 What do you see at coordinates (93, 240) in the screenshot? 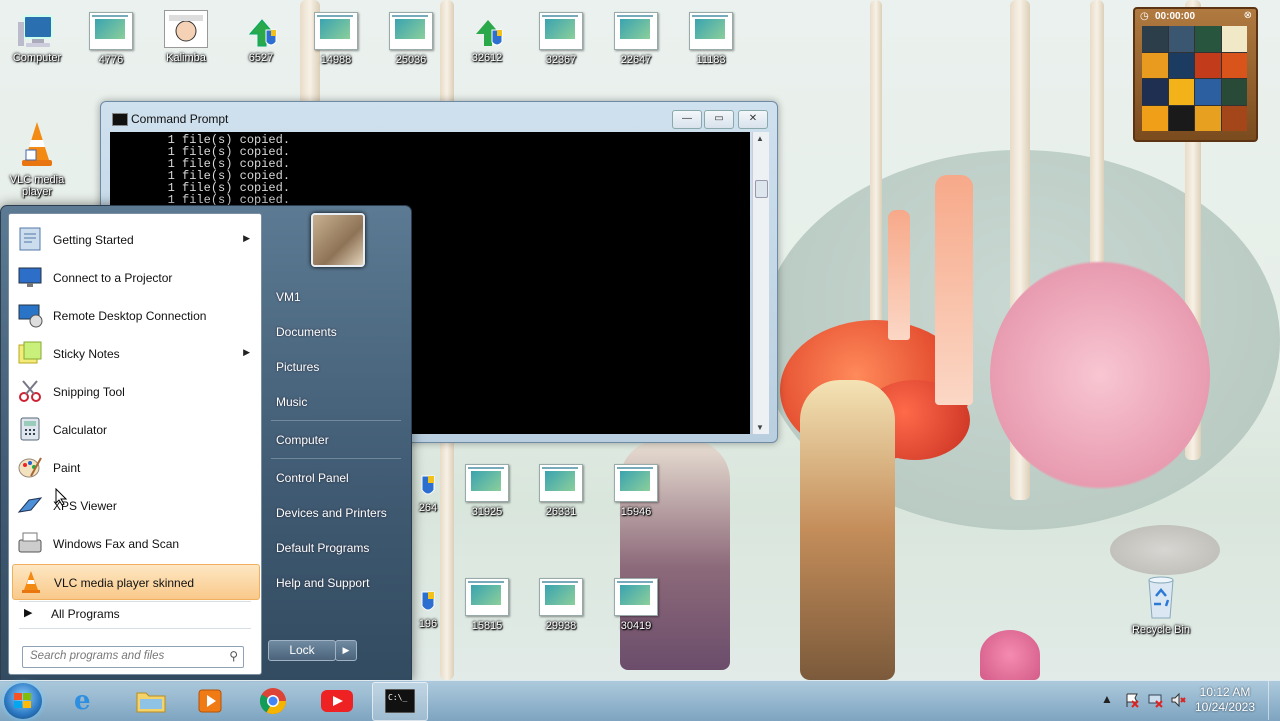
I see `program-label: Getting Started` at bounding box center [93, 240].